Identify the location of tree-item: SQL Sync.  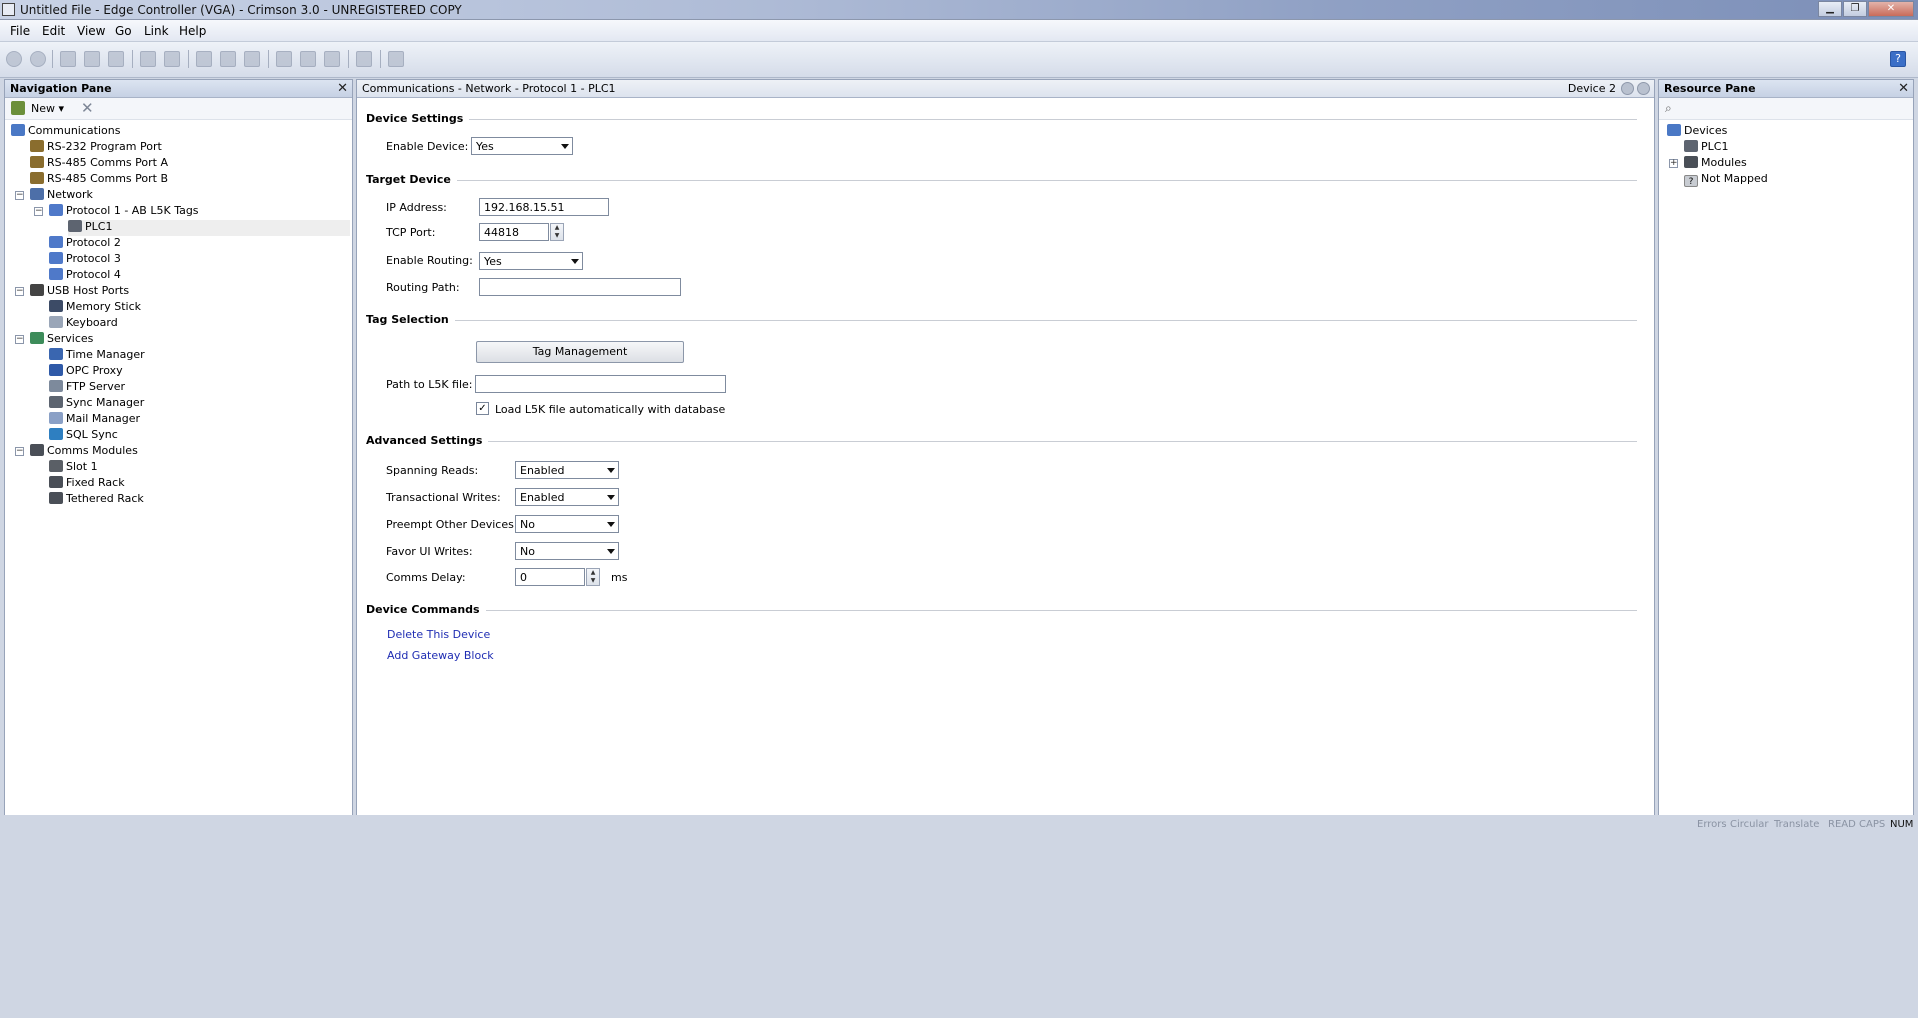
(83, 436).